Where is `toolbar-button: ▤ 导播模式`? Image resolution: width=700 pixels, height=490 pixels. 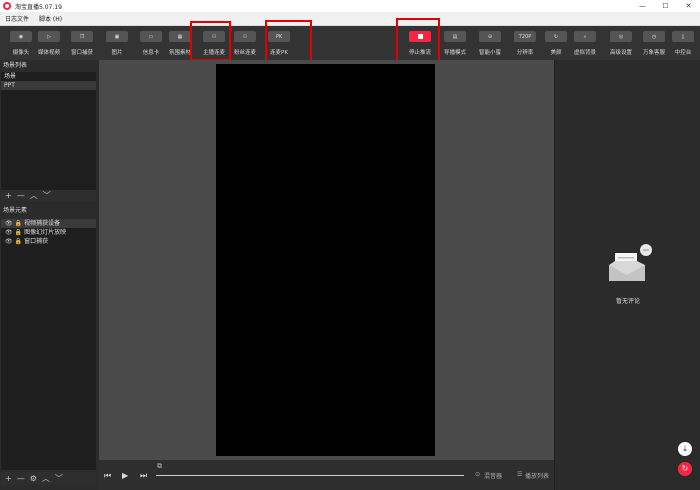 toolbar-button: ▤ 导播模式 is located at coordinates (455, 43).